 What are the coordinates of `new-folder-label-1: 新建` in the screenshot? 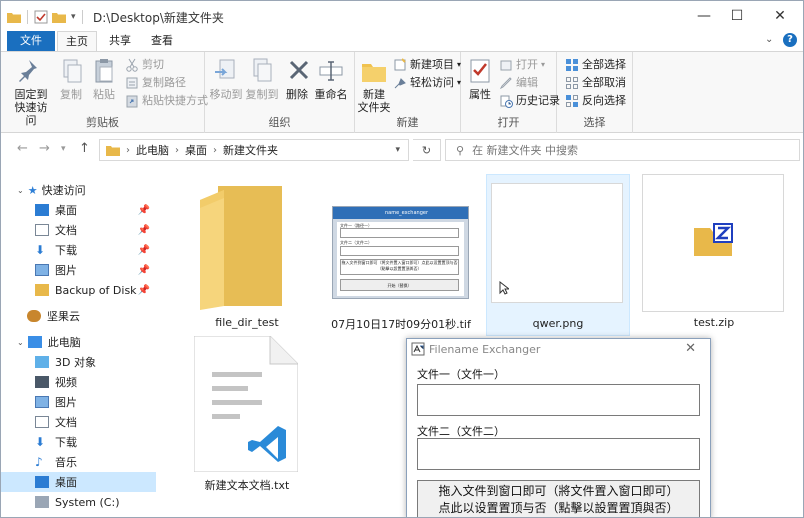 It's located at (374, 94).